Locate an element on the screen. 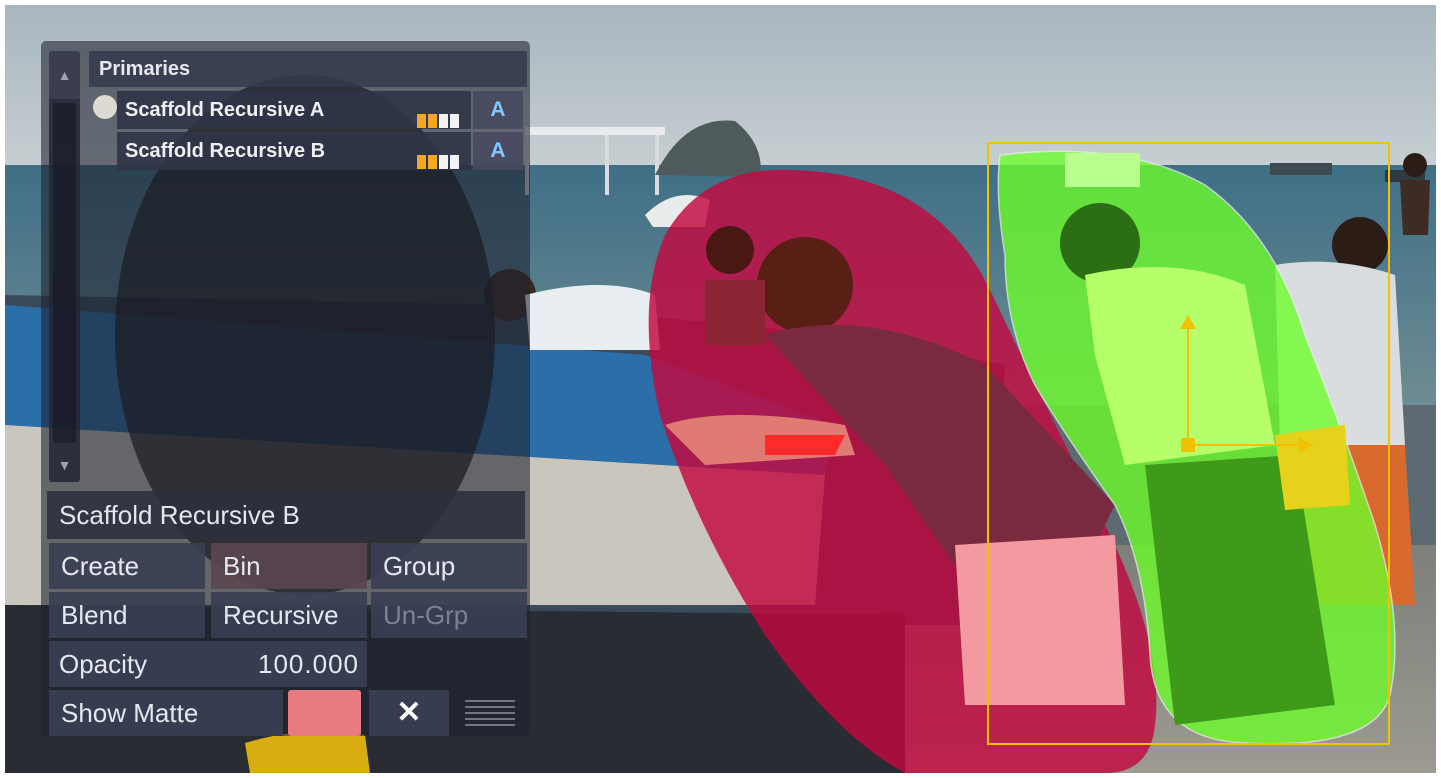 This screenshot has width=1441, height=778. scroll-up-arrow-icon: ▲ is located at coordinates (64, 75).